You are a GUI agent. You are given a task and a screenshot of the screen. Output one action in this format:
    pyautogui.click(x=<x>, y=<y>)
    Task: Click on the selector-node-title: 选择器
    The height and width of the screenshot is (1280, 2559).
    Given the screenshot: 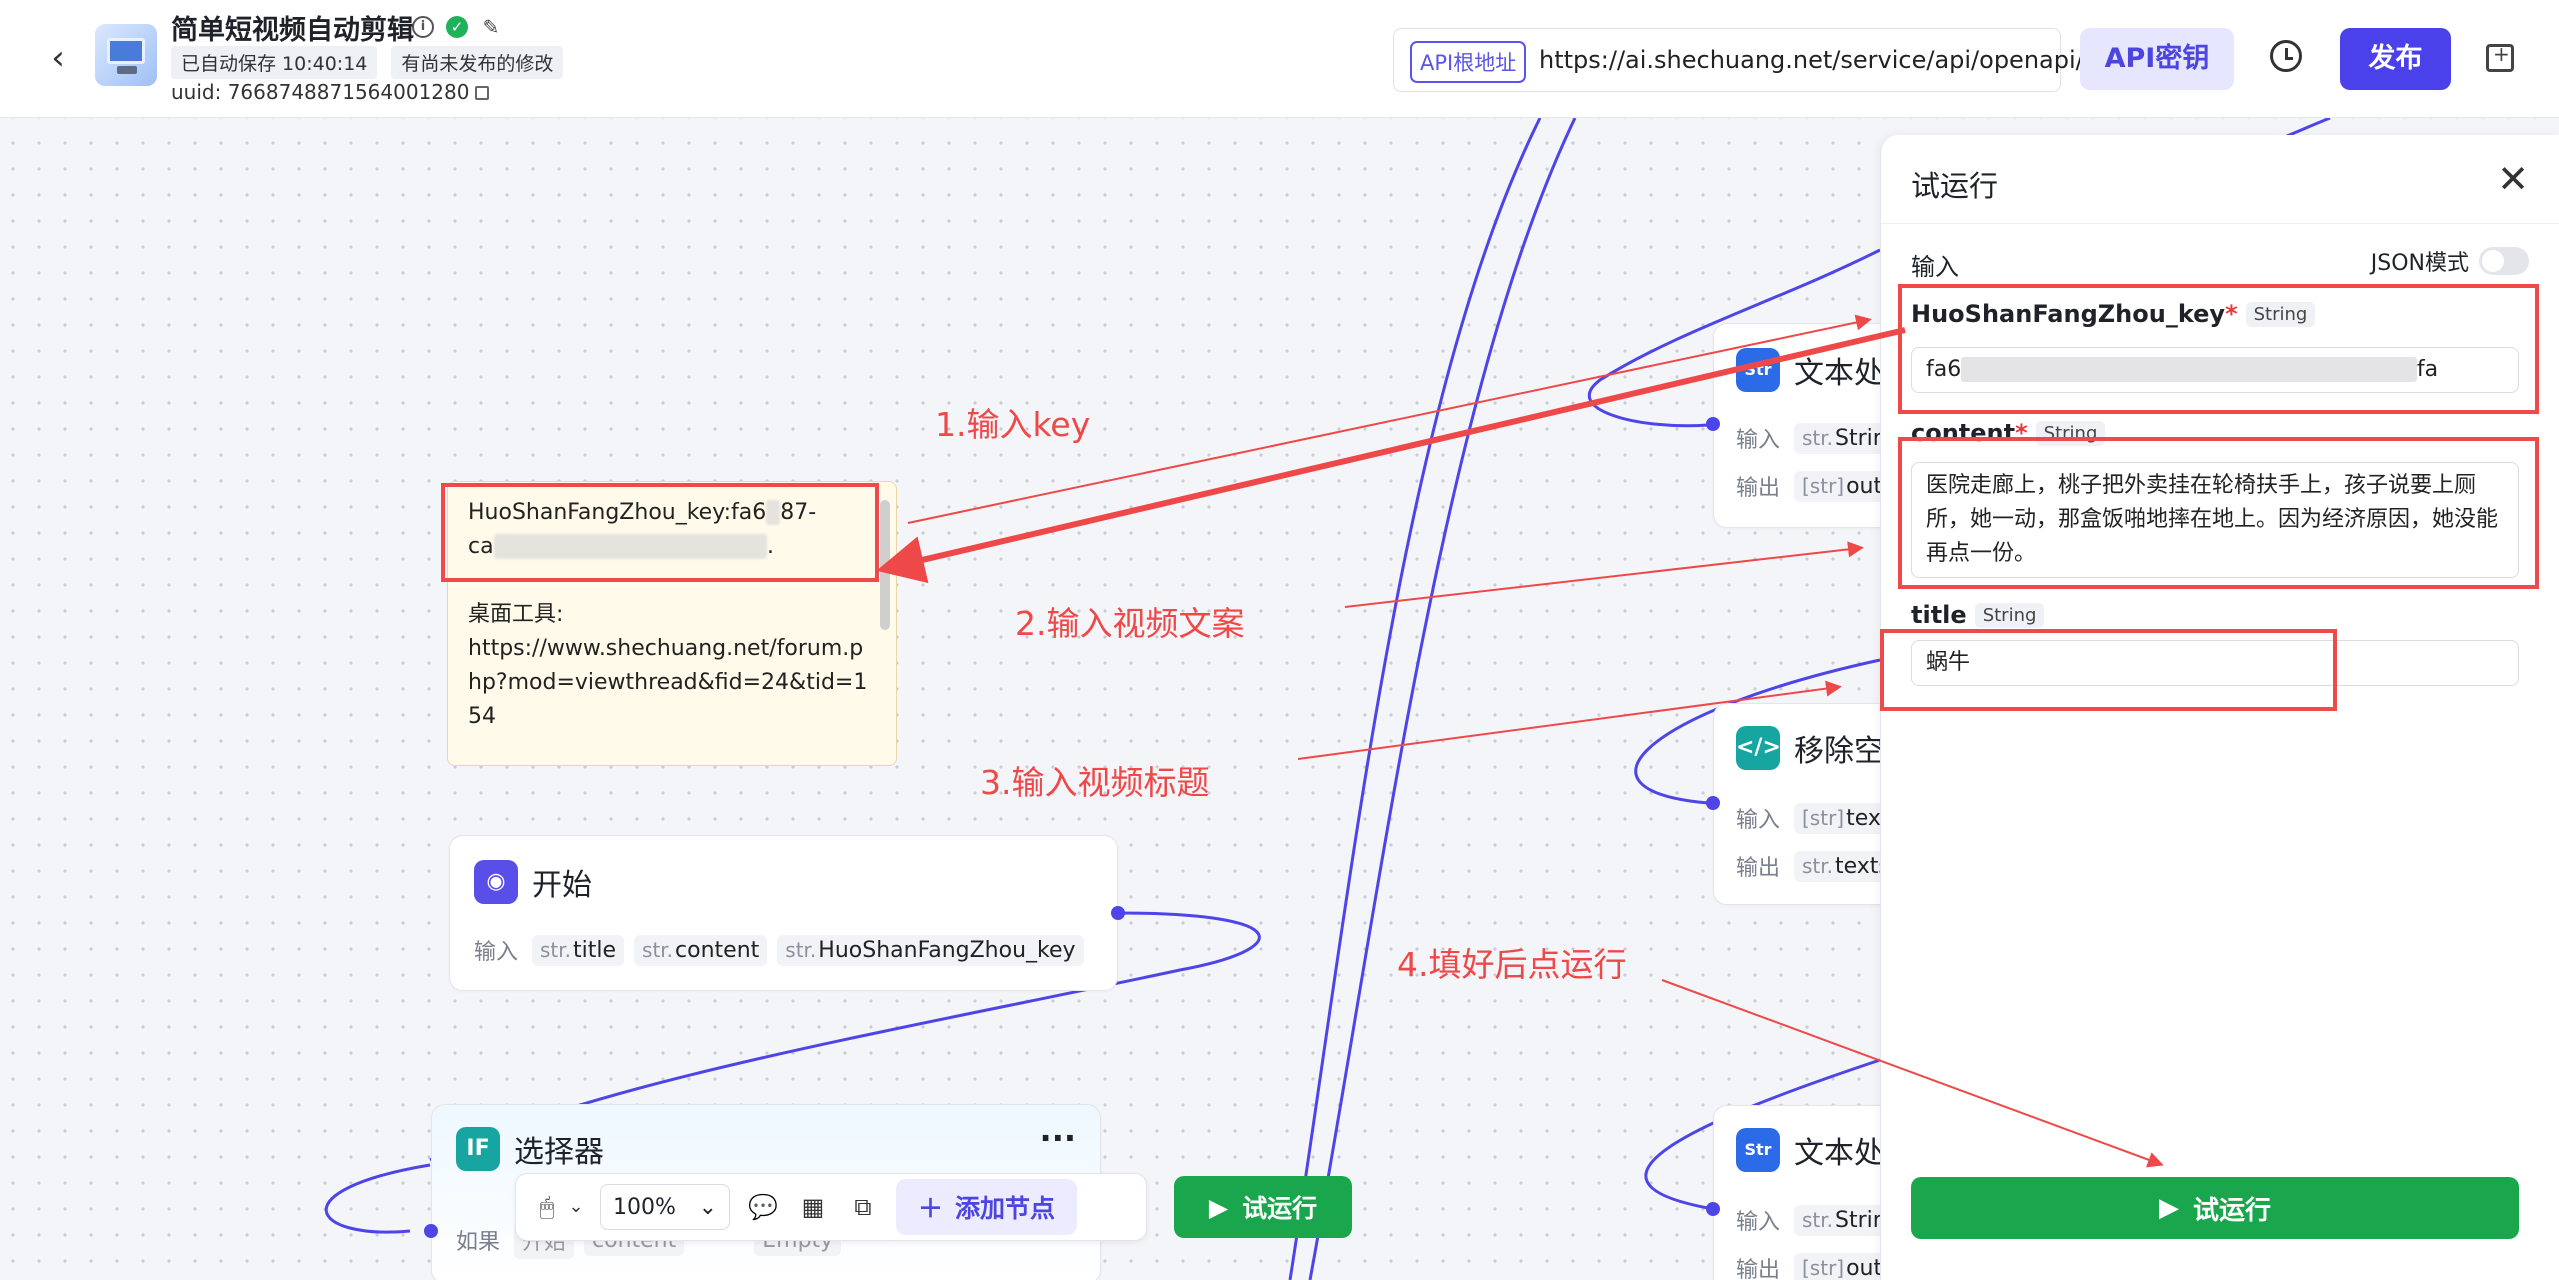 What is the action you would take?
    pyautogui.click(x=559, y=1152)
    